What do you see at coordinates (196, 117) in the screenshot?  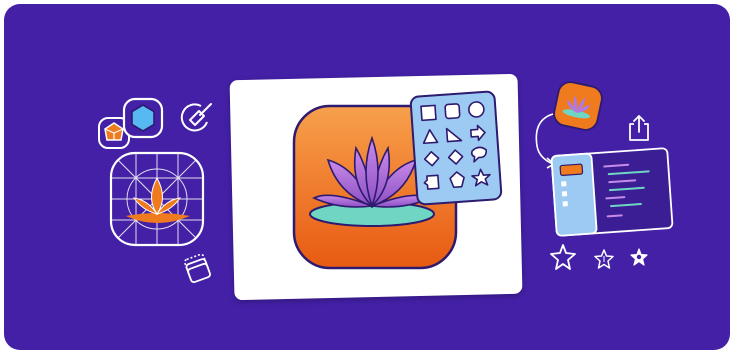 I see `pen-tool-icon` at bounding box center [196, 117].